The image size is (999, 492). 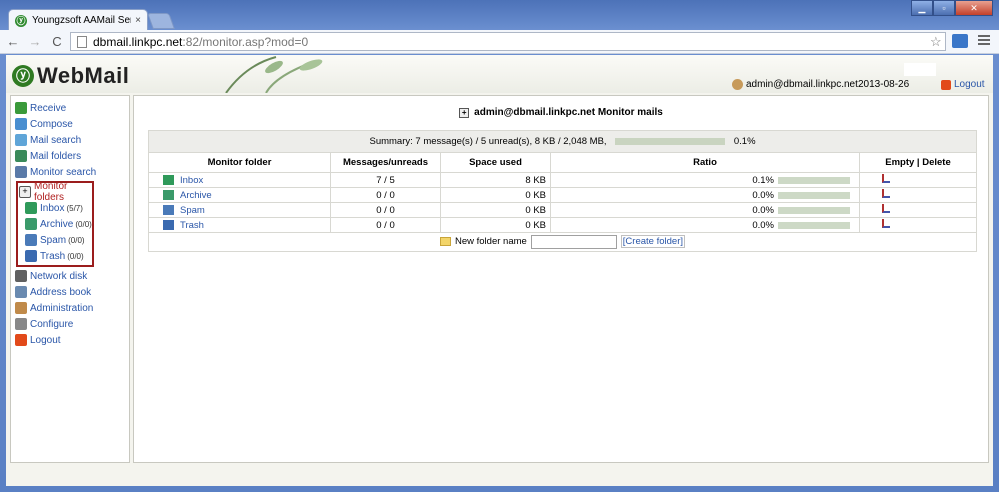 What do you see at coordinates (23, 76) in the screenshot?
I see `logo-icon: ⓨ` at bounding box center [23, 76].